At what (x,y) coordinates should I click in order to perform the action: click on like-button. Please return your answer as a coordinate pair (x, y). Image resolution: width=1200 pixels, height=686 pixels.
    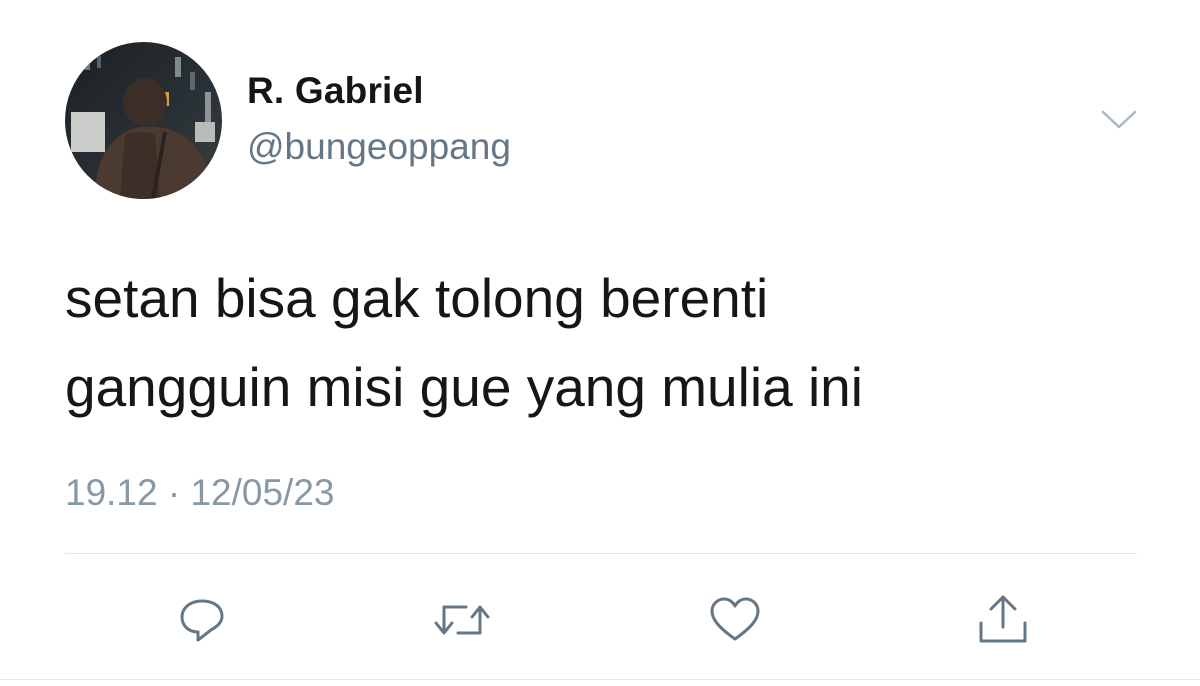
    Looking at the image, I should click on (735, 620).